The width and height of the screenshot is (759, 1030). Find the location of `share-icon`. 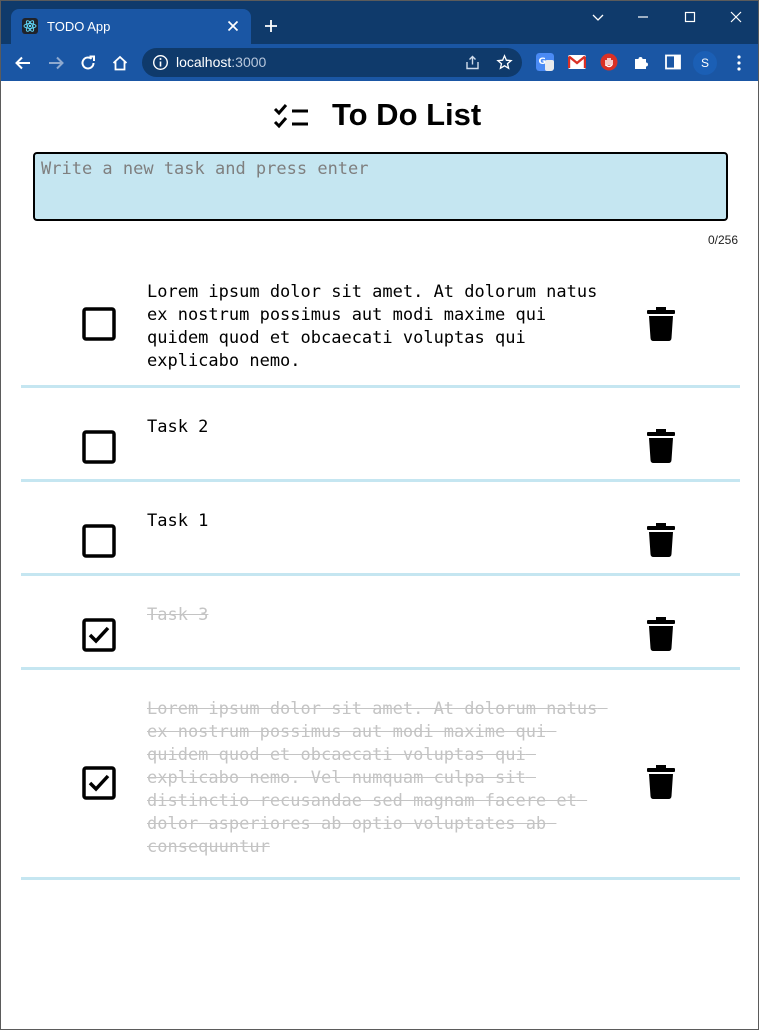

share-icon is located at coordinates (472, 62).